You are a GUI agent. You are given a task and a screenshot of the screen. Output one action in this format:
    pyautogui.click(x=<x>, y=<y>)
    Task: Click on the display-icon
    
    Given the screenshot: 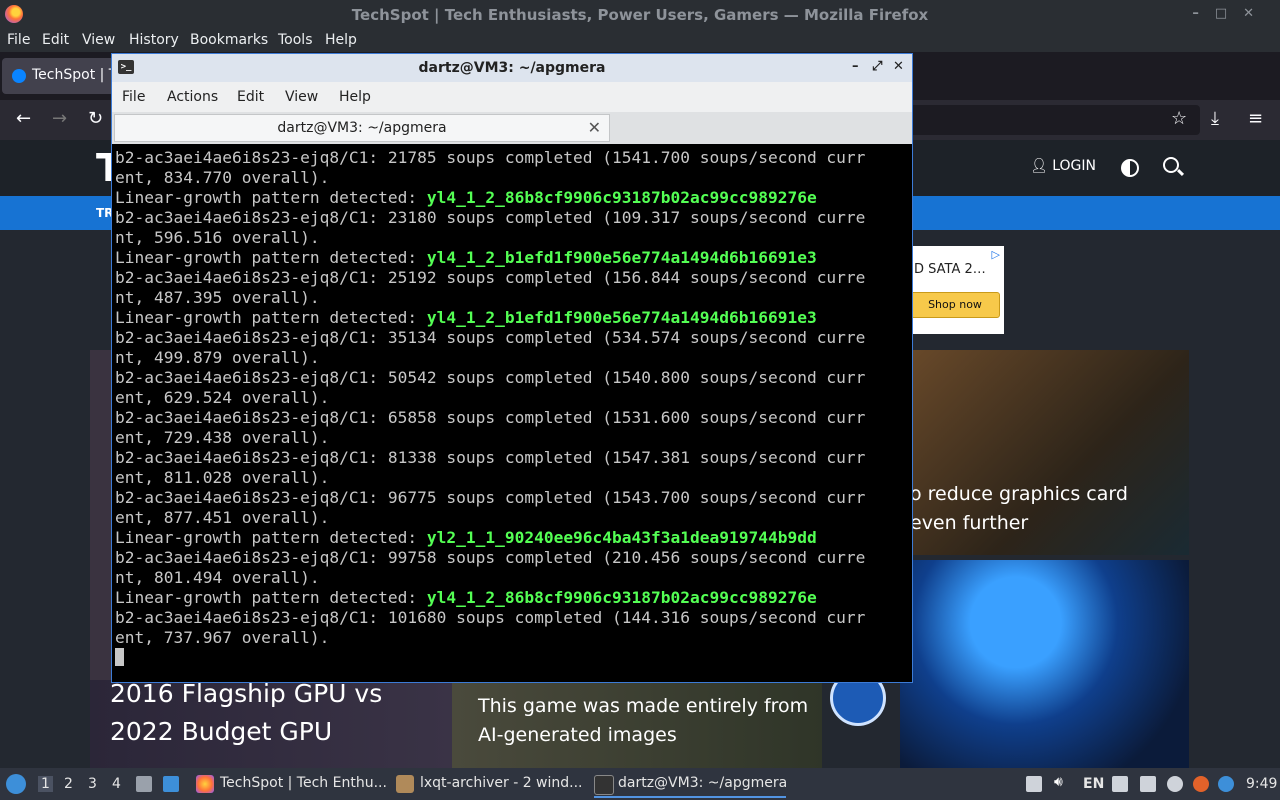 What is the action you would take?
    pyautogui.click(x=1148, y=784)
    